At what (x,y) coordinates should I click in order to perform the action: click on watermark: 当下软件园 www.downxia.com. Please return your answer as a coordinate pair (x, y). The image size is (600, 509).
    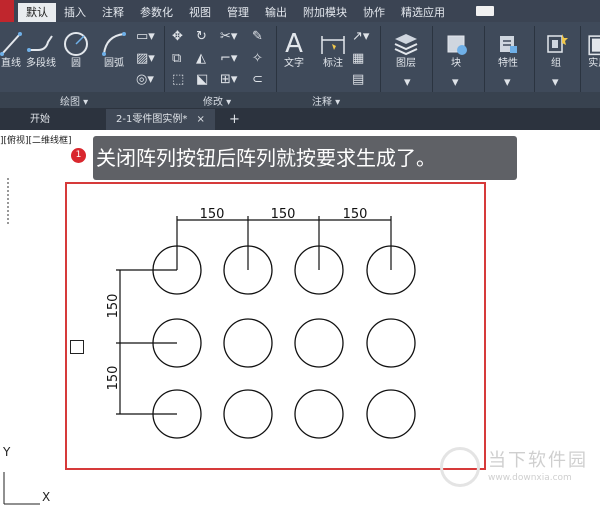
    Looking at the image, I should click on (514, 467).